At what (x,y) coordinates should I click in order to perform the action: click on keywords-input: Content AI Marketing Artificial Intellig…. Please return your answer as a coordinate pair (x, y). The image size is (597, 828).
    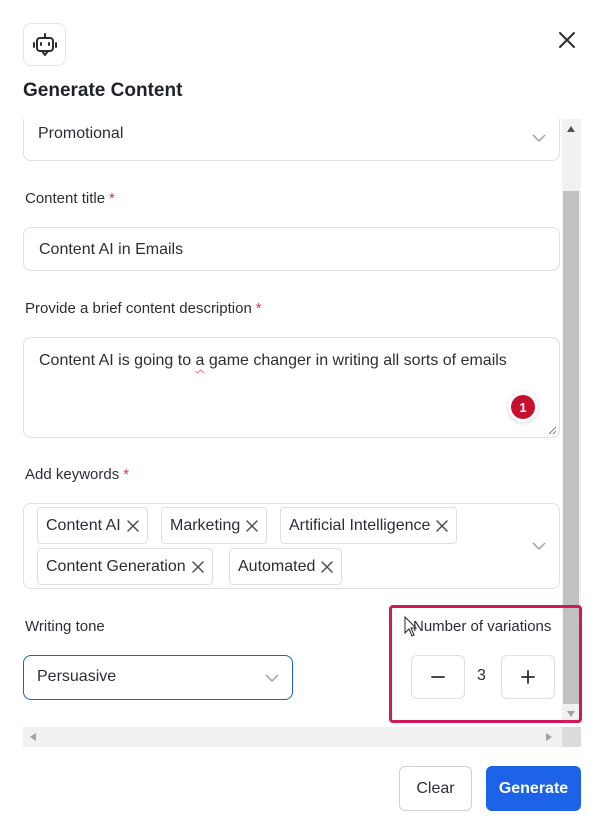
    Looking at the image, I should click on (291, 546).